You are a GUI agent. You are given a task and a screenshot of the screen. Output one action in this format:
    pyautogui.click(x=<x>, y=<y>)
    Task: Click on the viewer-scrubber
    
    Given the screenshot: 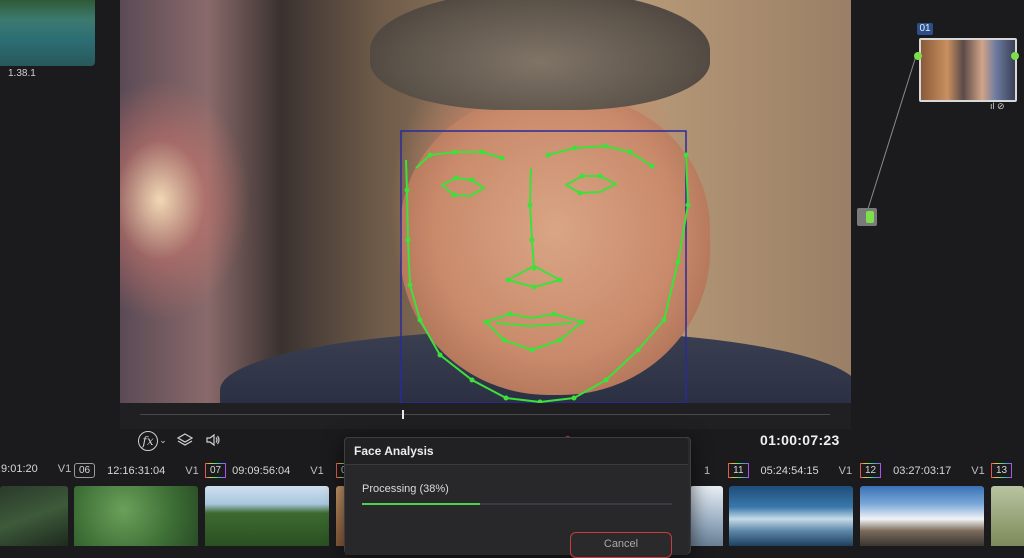 What is the action you would take?
    pyautogui.click(x=485, y=416)
    